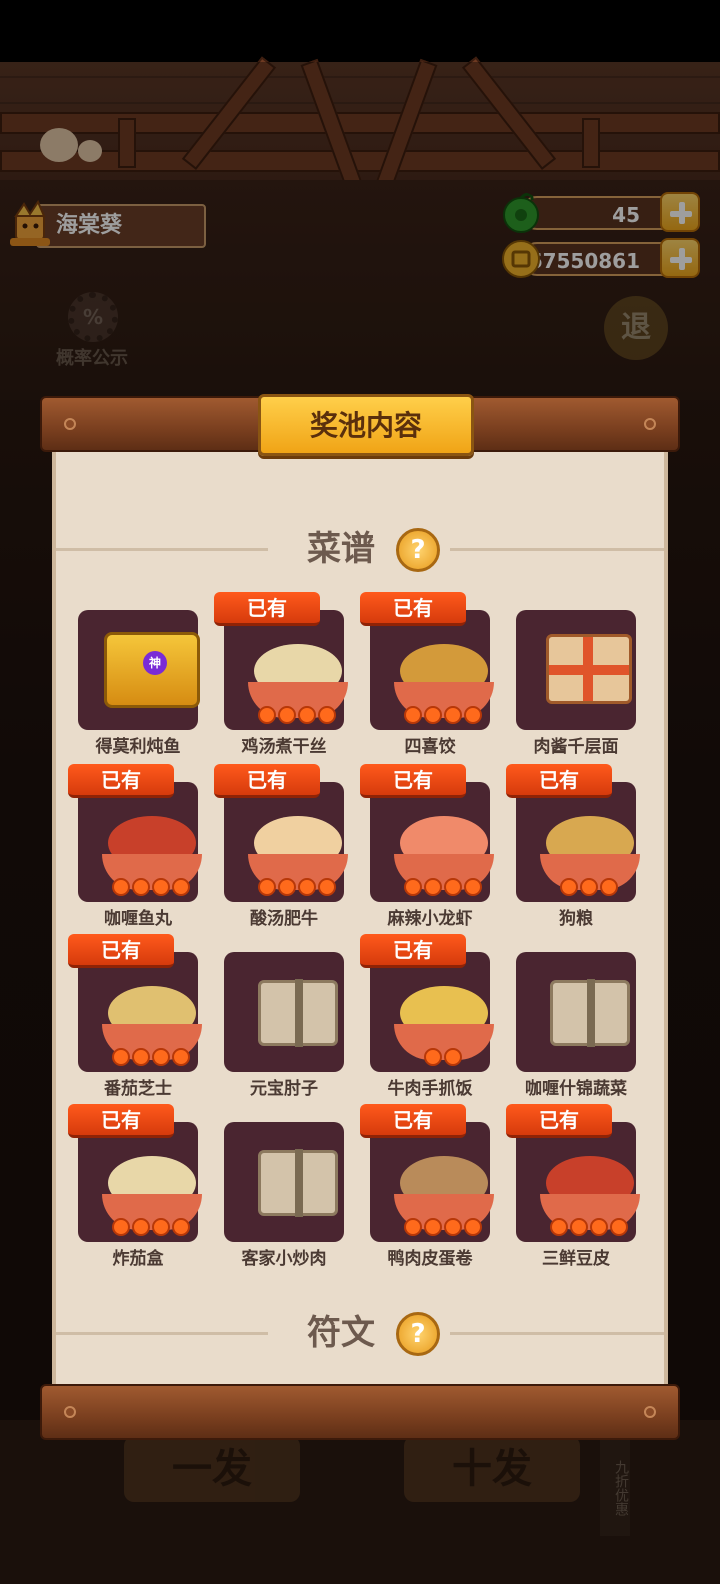 The image size is (720, 1584). I want to click on recipe-name: 狗粮, so click(576, 919).